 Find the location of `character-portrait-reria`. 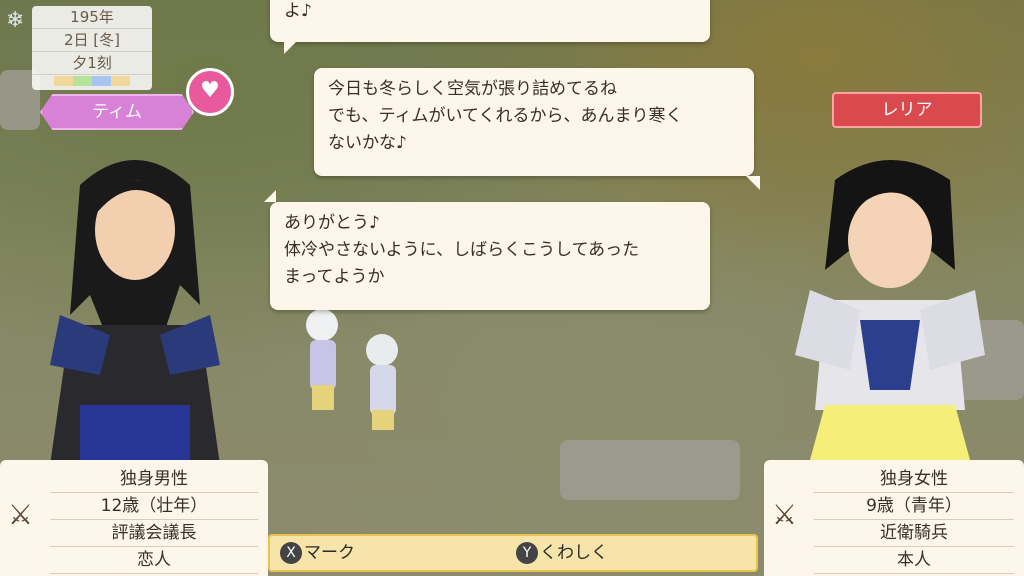

character-portrait-reria is located at coordinates (890, 310).